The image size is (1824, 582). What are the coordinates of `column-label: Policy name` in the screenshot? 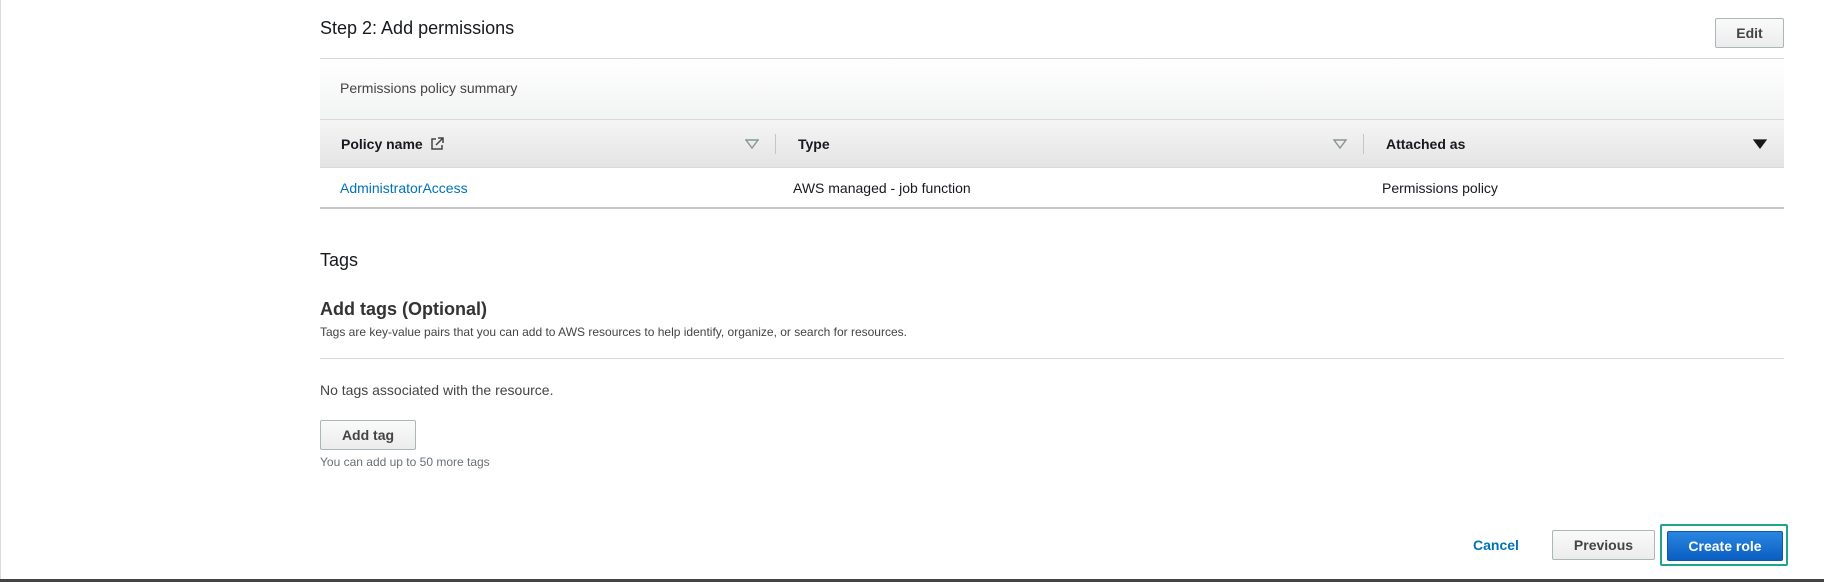 It's located at (382, 144).